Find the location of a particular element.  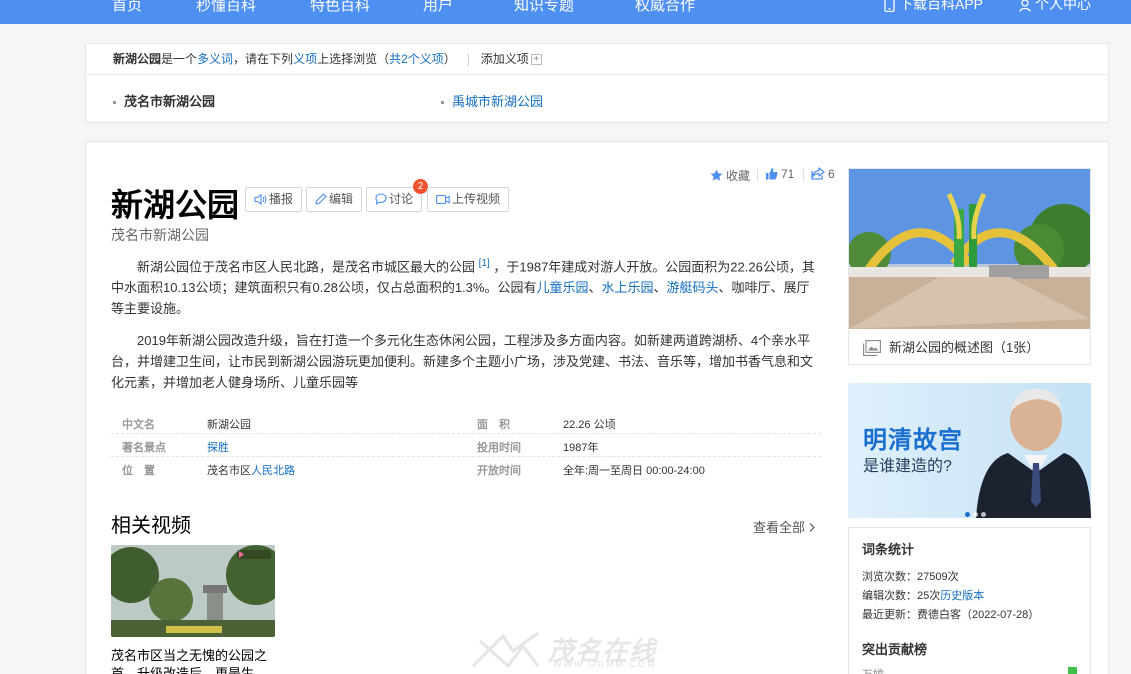

sense-link: 义项 is located at coordinates (305, 59).